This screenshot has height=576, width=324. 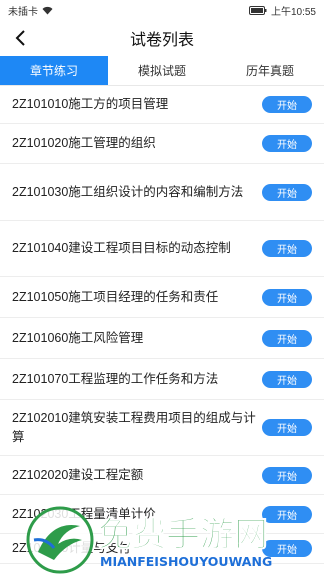 I want to click on list-item: 2Z101050施工项目经理的任务和责任 开始, so click(x=162, y=297).